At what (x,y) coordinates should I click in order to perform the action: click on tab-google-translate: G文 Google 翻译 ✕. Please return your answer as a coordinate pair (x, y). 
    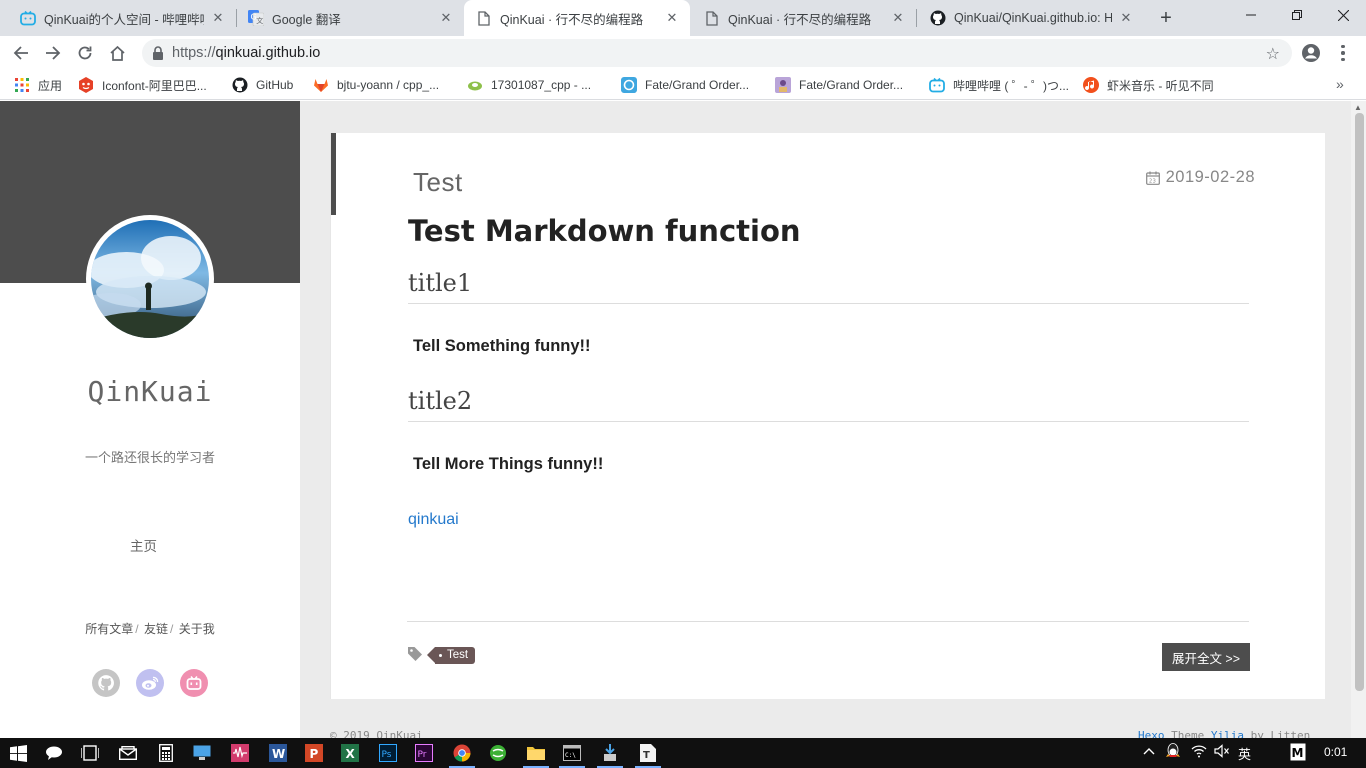
    Looking at the image, I should click on (350, 18).